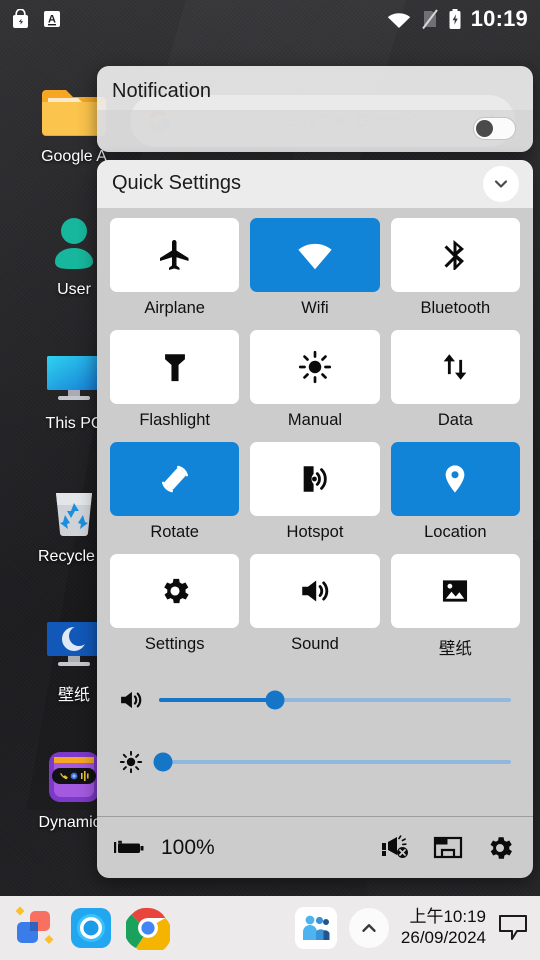 The height and width of the screenshot is (960, 540). I want to click on tile-airplane: Airplane, so click(175, 274).